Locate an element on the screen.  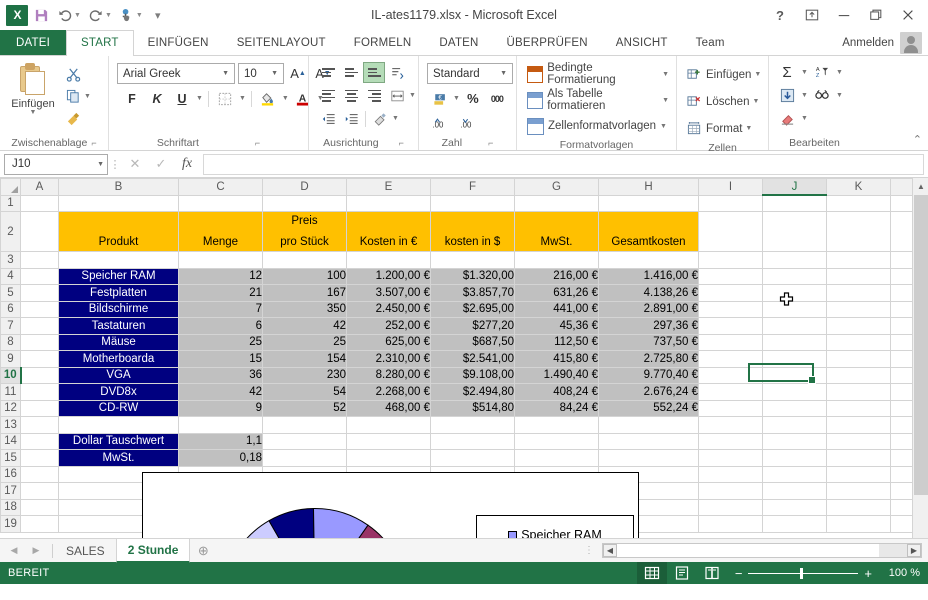
cell-C14: 1,1 is located at coordinates (220, 441).